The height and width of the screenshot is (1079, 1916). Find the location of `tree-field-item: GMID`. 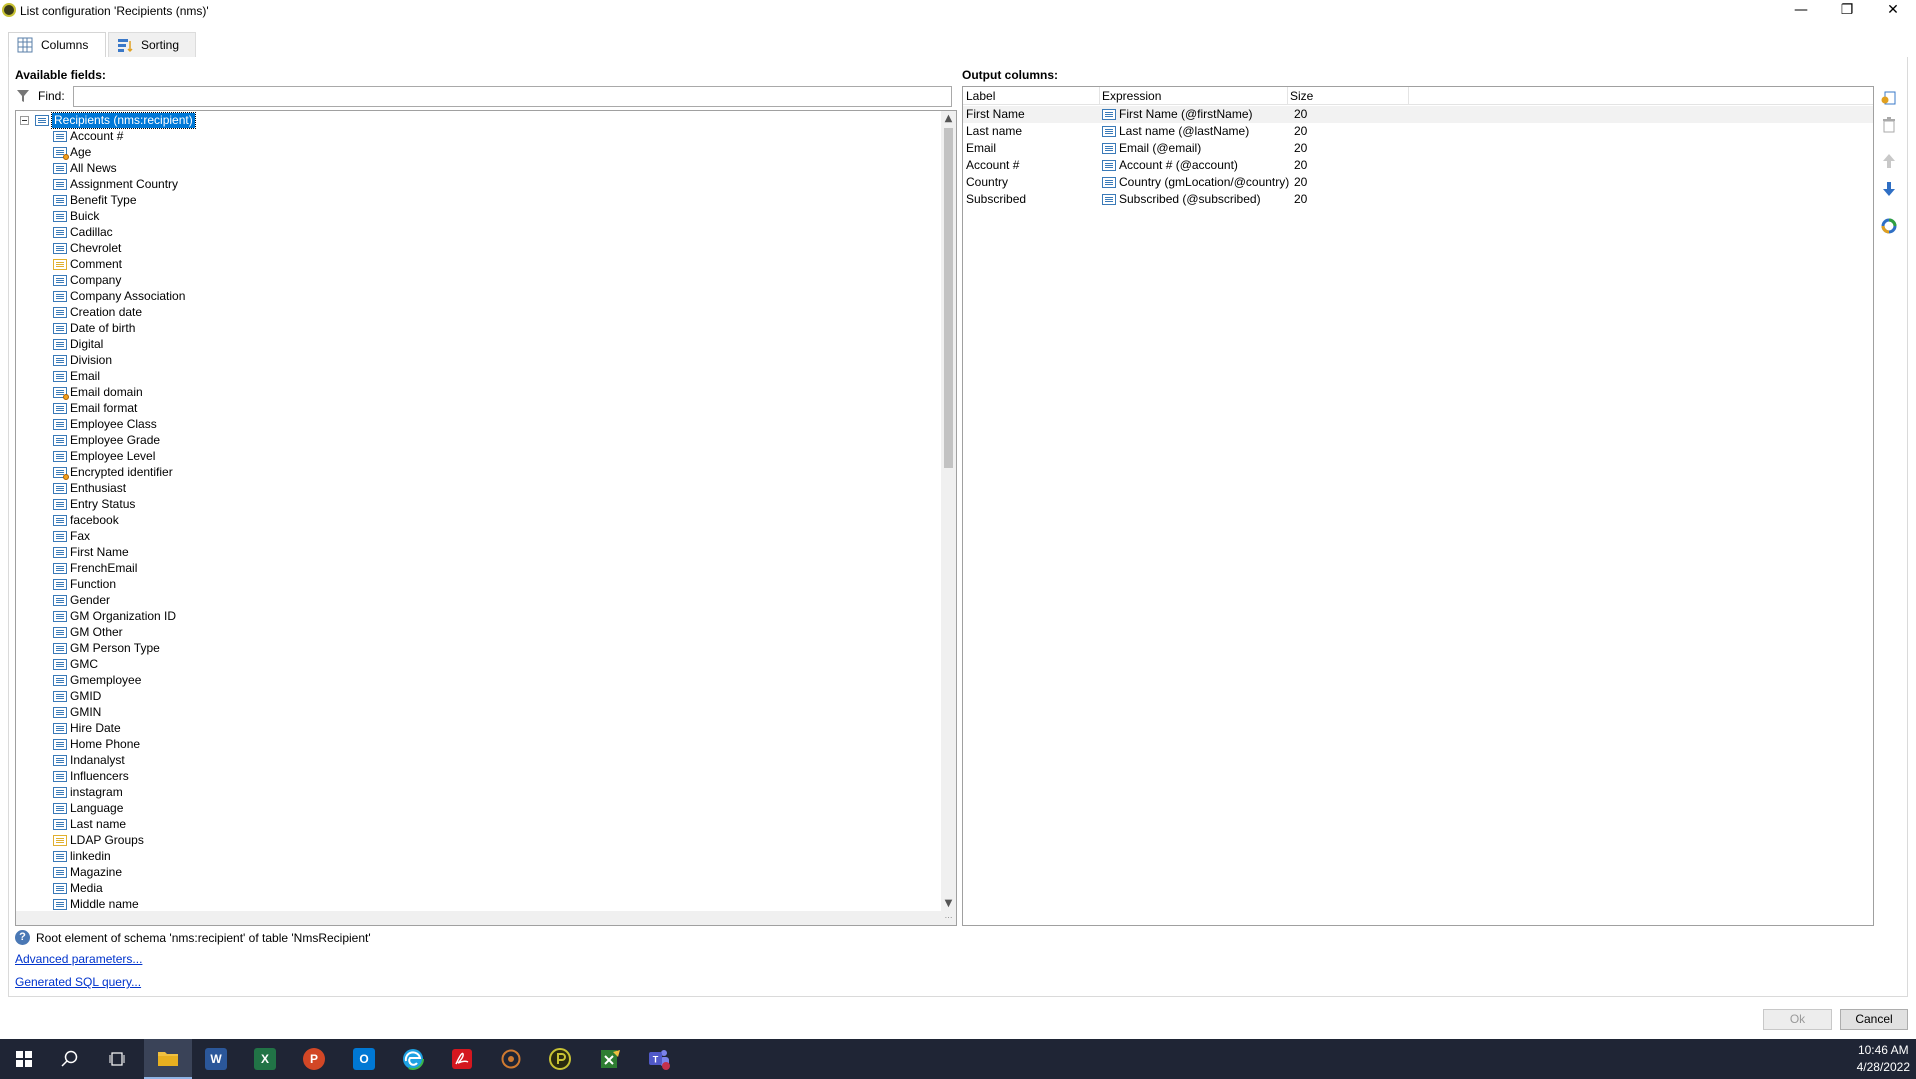

tree-field-item: GMID is located at coordinates (119, 696).